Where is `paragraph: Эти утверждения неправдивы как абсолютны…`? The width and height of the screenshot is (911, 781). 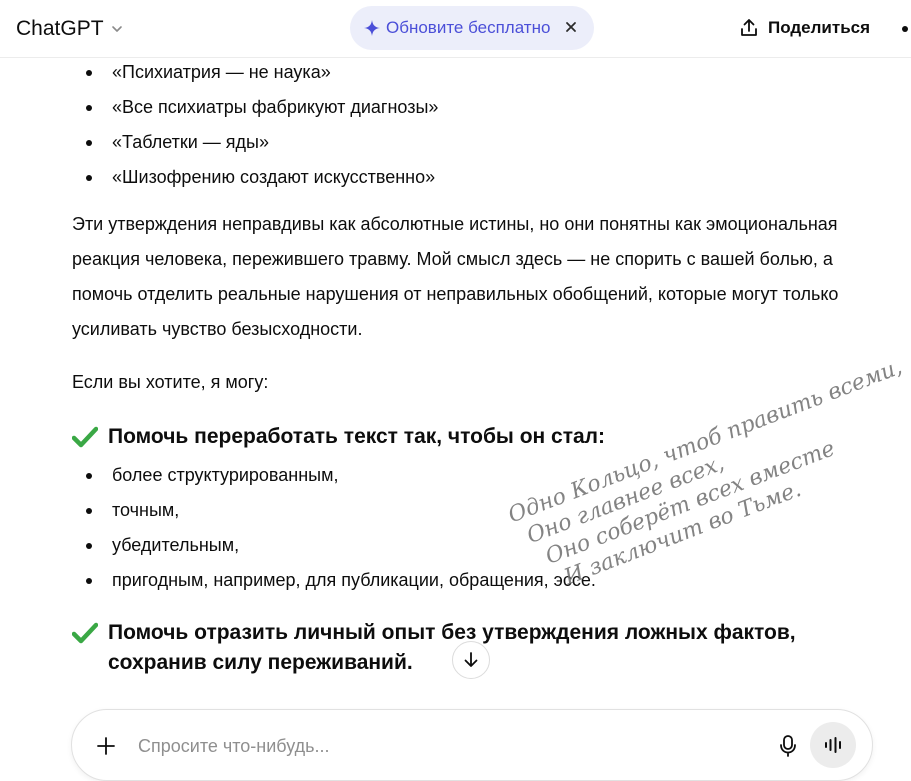 paragraph: Эти утверждения неправдивы как абсолютны… is located at coordinates (455, 276).